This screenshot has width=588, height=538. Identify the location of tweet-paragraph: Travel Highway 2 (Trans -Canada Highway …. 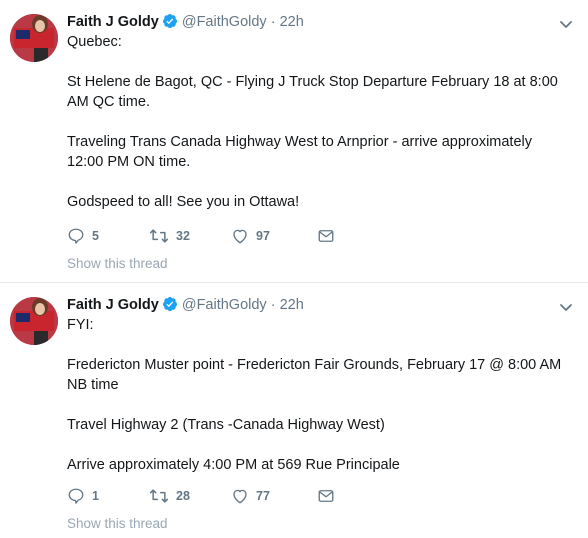
(226, 425).